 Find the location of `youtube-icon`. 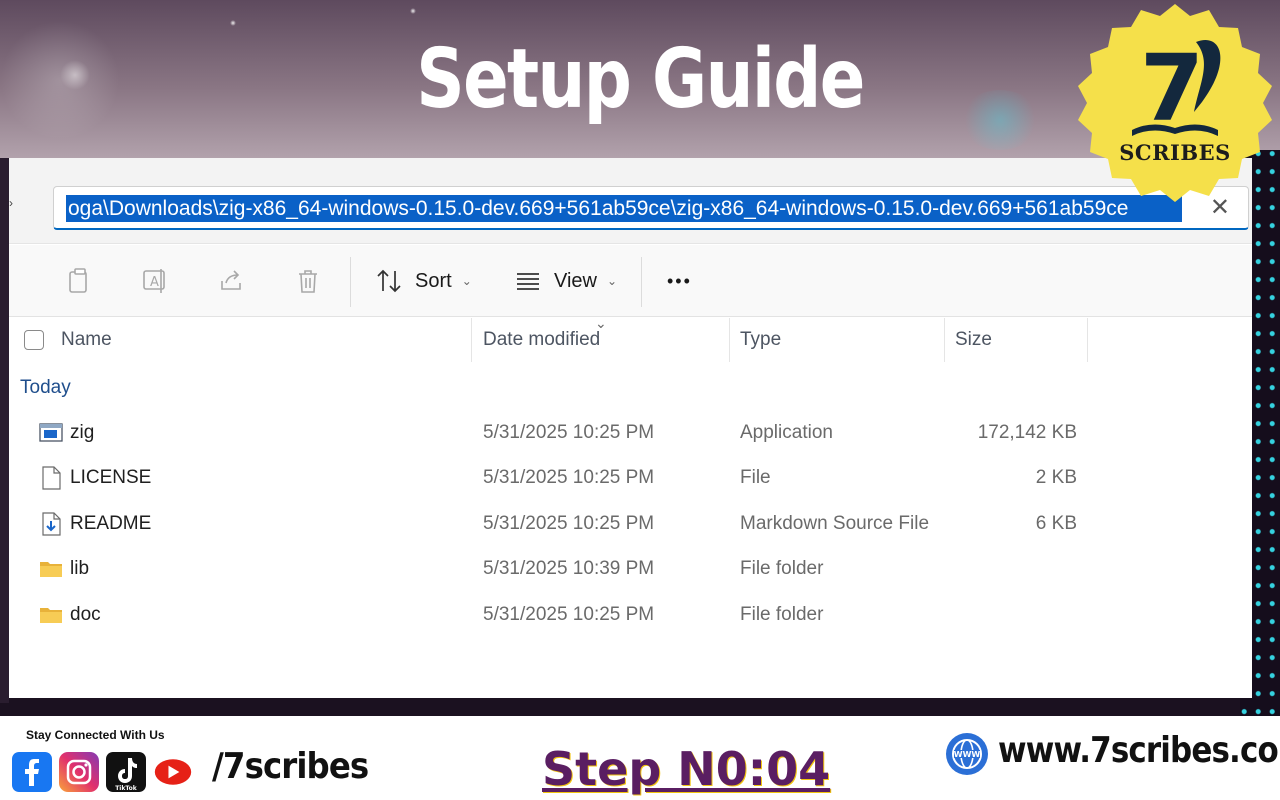

youtube-icon is located at coordinates (173, 772).